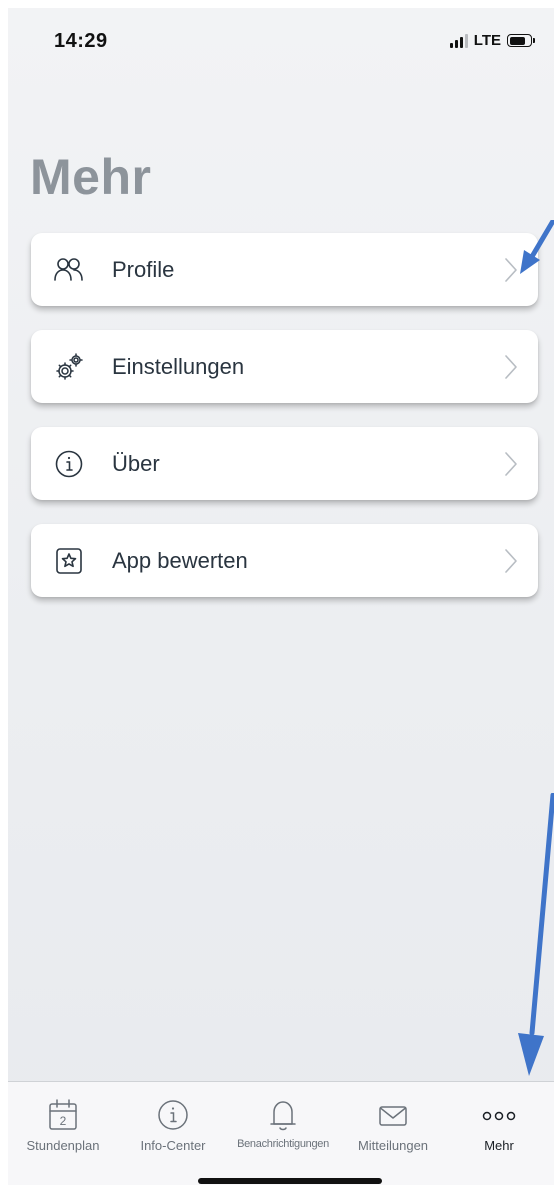  What do you see at coordinates (69, 270) in the screenshot?
I see `profiles-icon` at bounding box center [69, 270].